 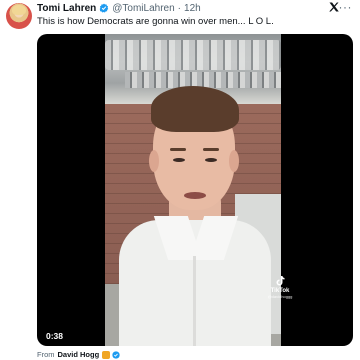 I want to click on timestamp: 12h, so click(x=192, y=8).